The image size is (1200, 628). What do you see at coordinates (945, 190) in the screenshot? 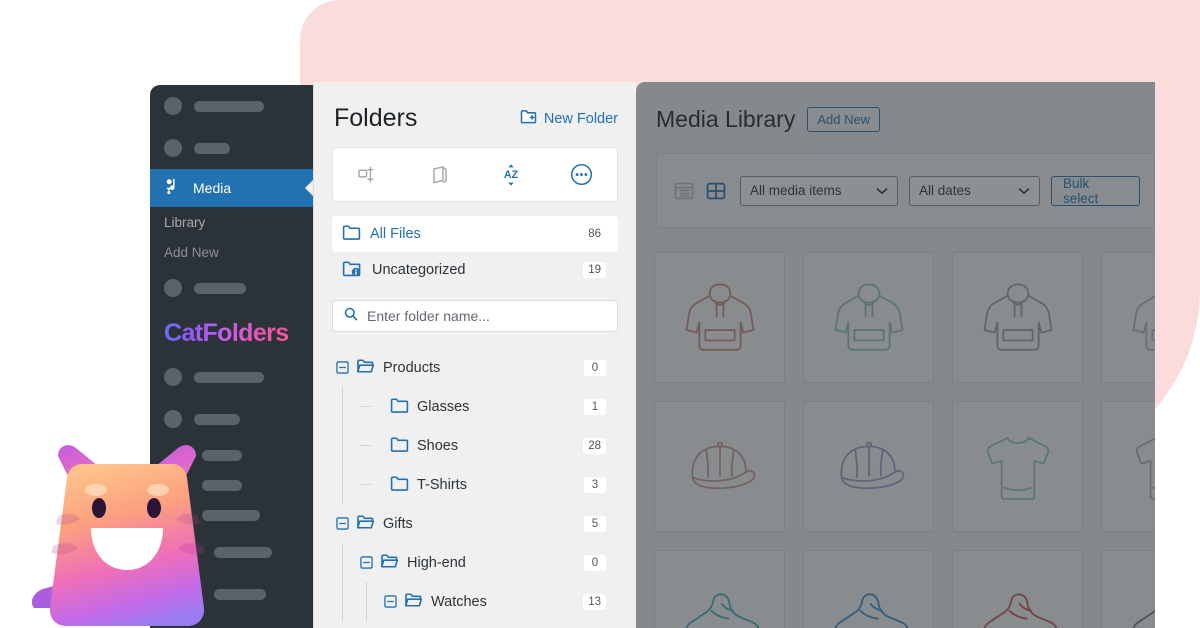
I see `date-value: All dates` at bounding box center [945, 190].